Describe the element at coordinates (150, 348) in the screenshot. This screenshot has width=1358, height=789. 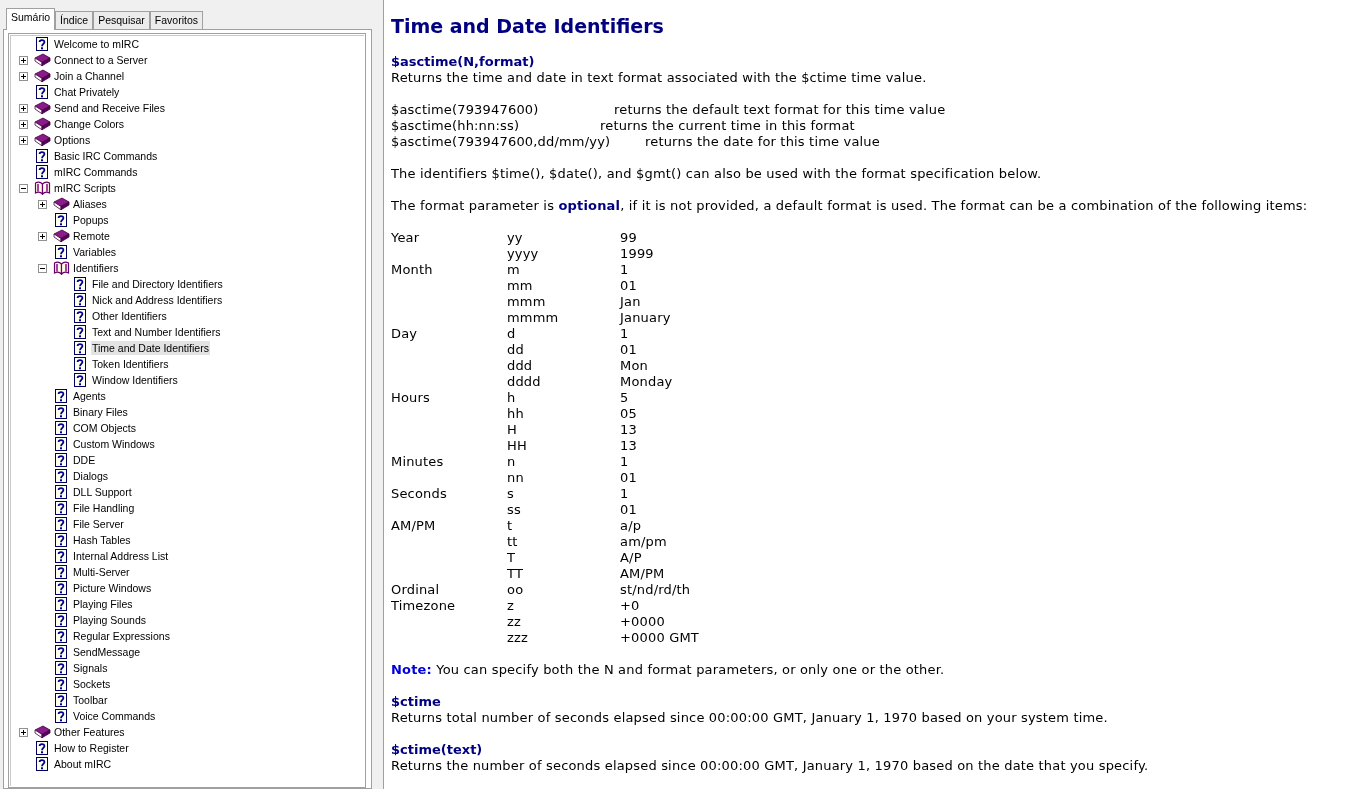
I see `tree-item: Time and Date Identifiers` at that location.